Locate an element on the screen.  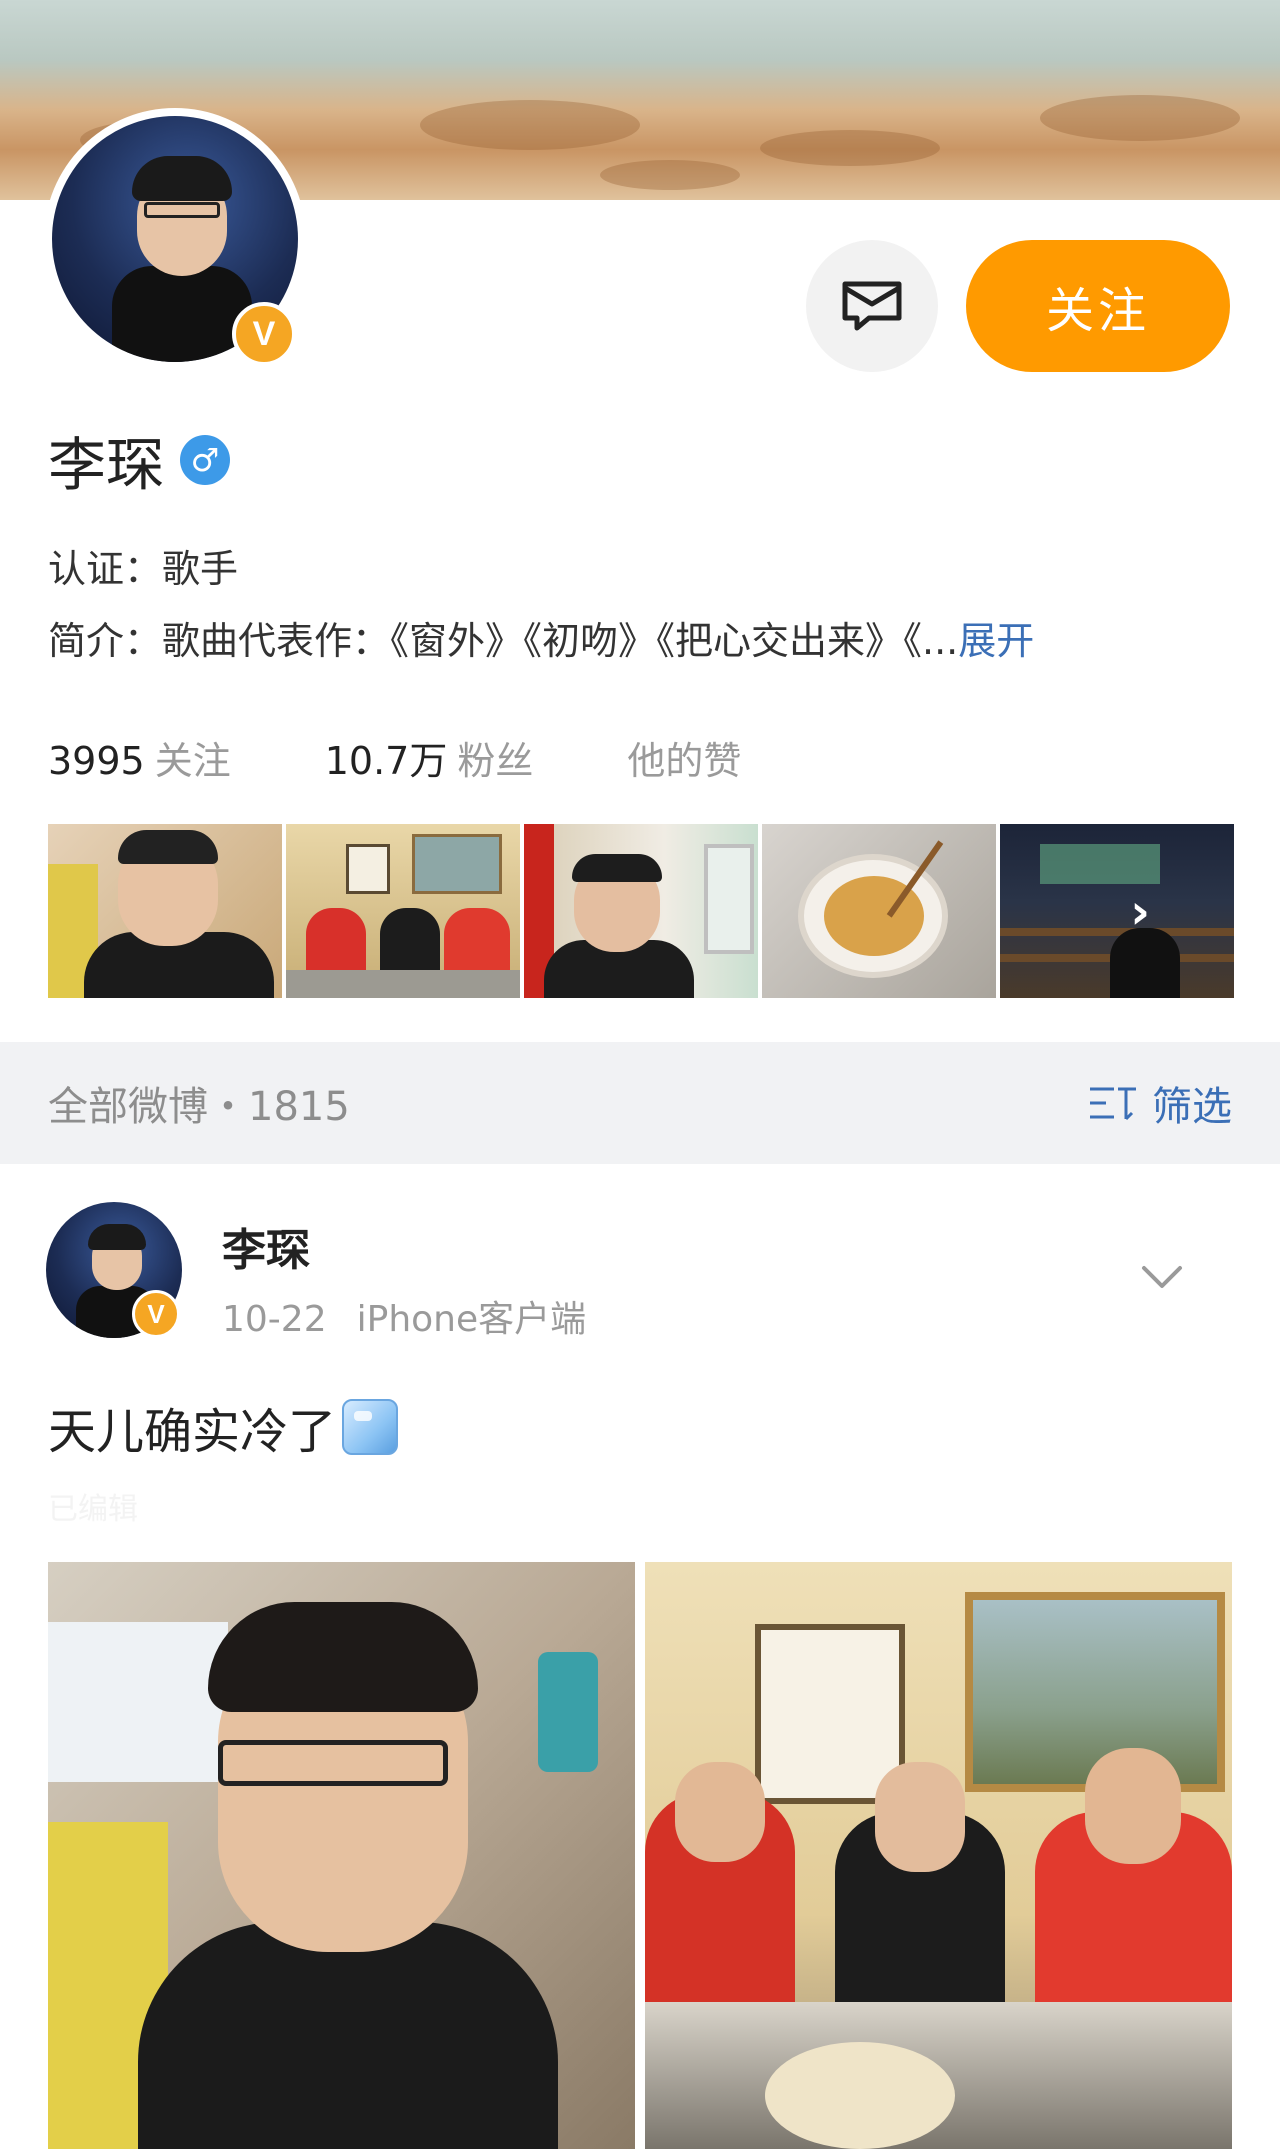
post-faint-text: 已编辑 is located at coordinates (93, 1509).